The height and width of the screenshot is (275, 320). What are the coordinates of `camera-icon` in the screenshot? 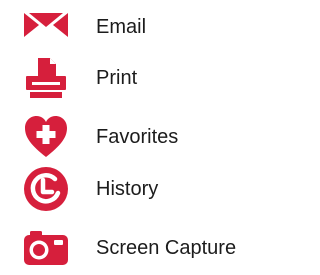 It's located at (46, 248).